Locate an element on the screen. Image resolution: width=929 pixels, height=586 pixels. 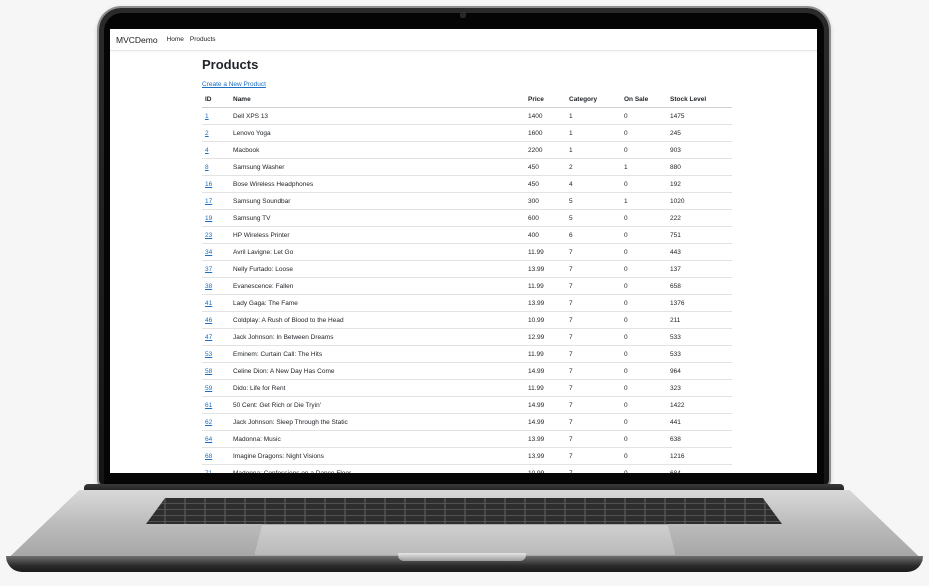
column-header-category: Category is located at coordinates (593, 100).